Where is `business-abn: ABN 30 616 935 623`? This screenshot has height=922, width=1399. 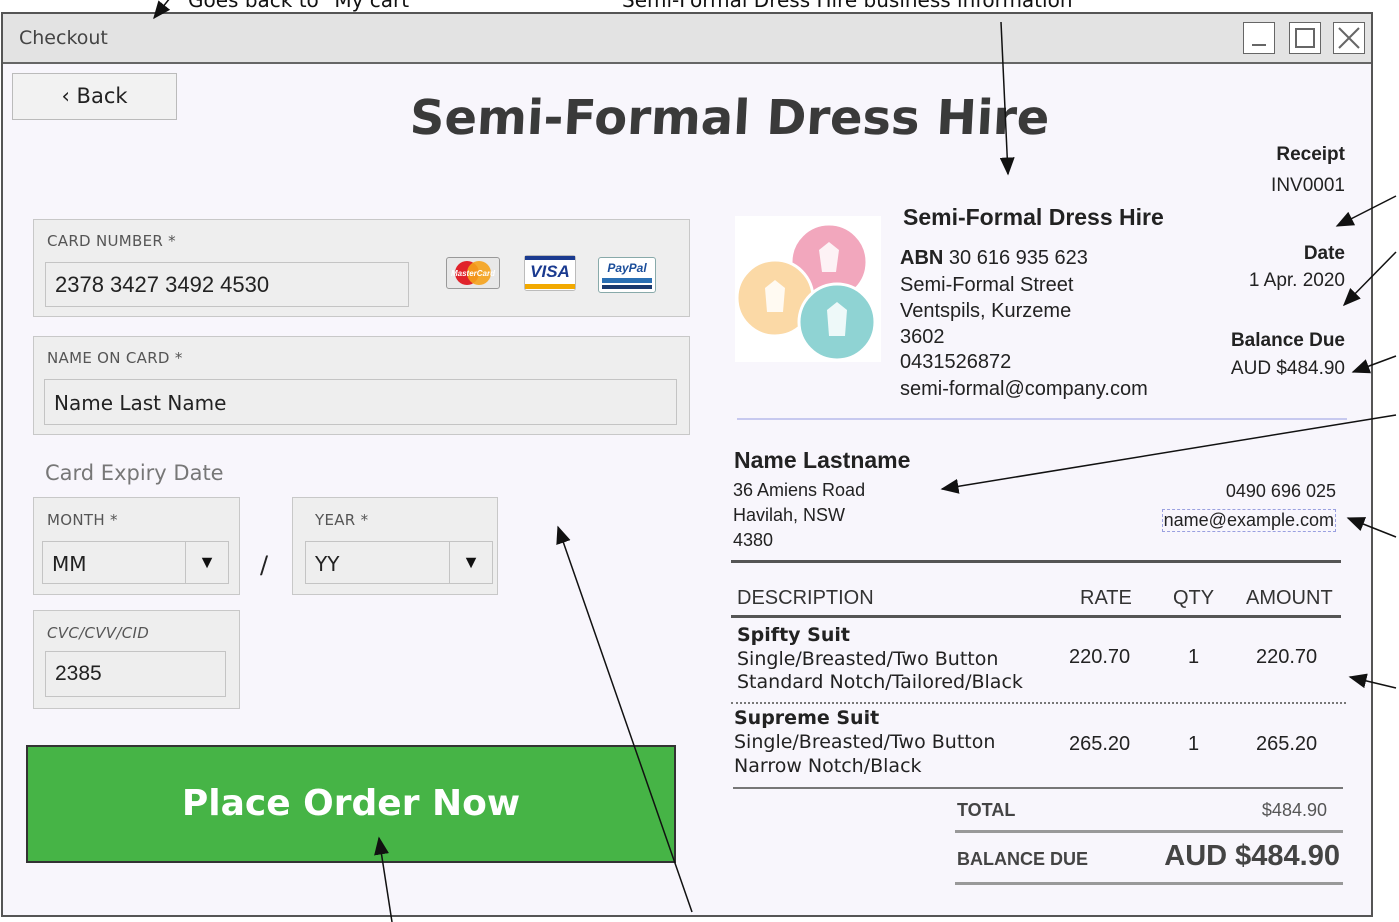 business-abn: ABN 30 616 935 623 is located at coordinates (994, 258).